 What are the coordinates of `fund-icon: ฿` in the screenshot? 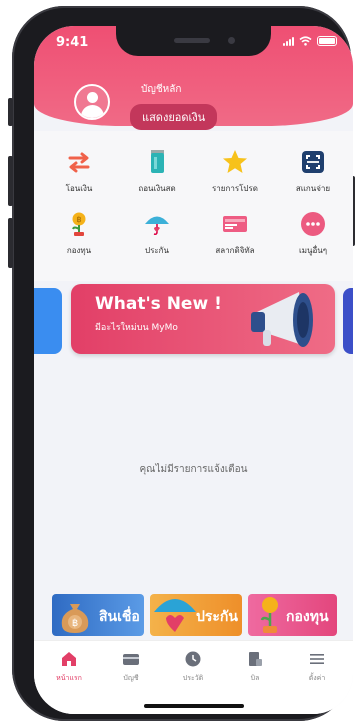 It's located at (79, 224).